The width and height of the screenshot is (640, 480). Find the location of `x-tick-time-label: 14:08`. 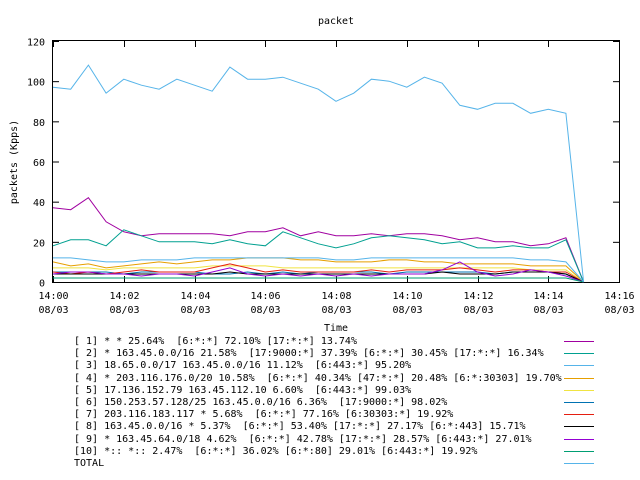

x-tick-time-label: 14:08 is located at coordinates (336, 296).